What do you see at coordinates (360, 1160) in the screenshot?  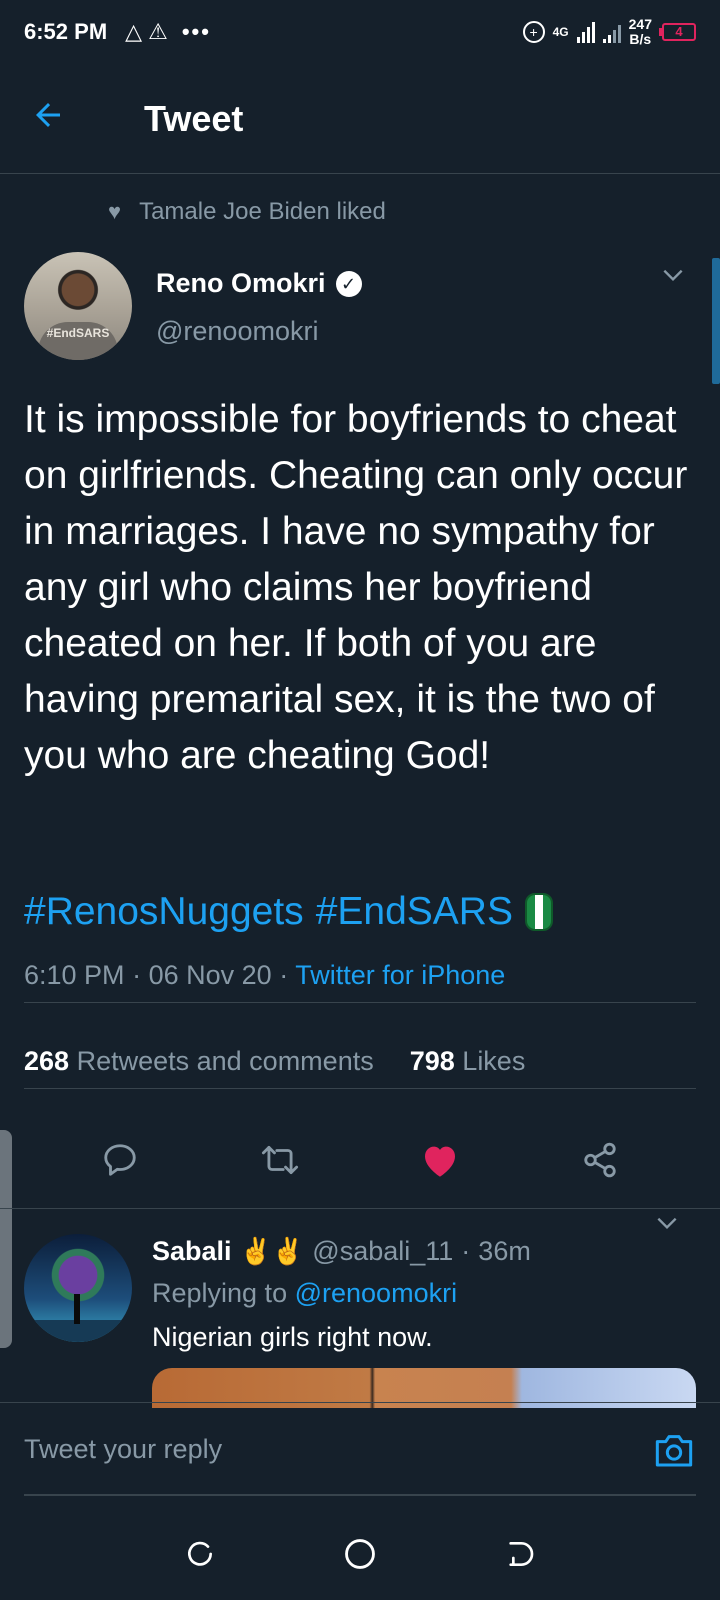 I see `tweet-action-bar` at bounding box center [360, 1160].